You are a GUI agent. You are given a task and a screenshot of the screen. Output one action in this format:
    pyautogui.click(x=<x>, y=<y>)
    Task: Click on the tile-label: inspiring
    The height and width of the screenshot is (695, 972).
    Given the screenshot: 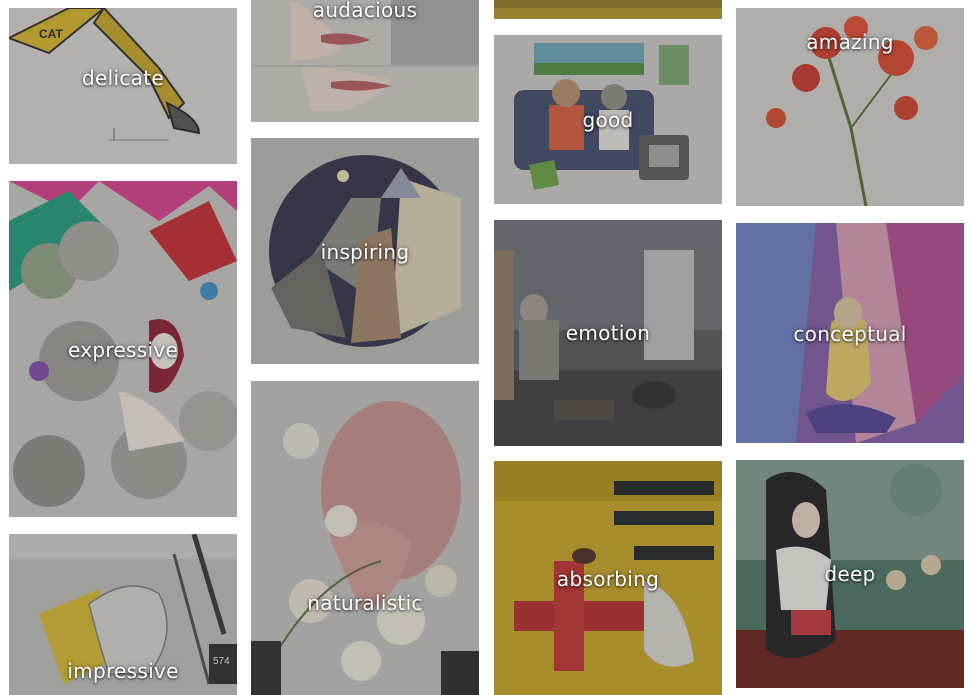 What is the action you would take?
    pyautogui.click(x=365, y=252)
    